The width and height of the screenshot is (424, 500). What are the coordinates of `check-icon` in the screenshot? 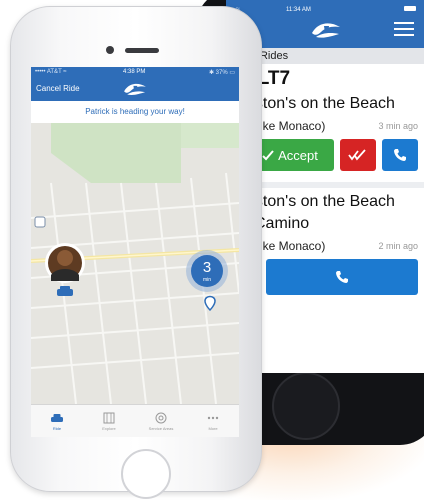 It's located at (268, 155).